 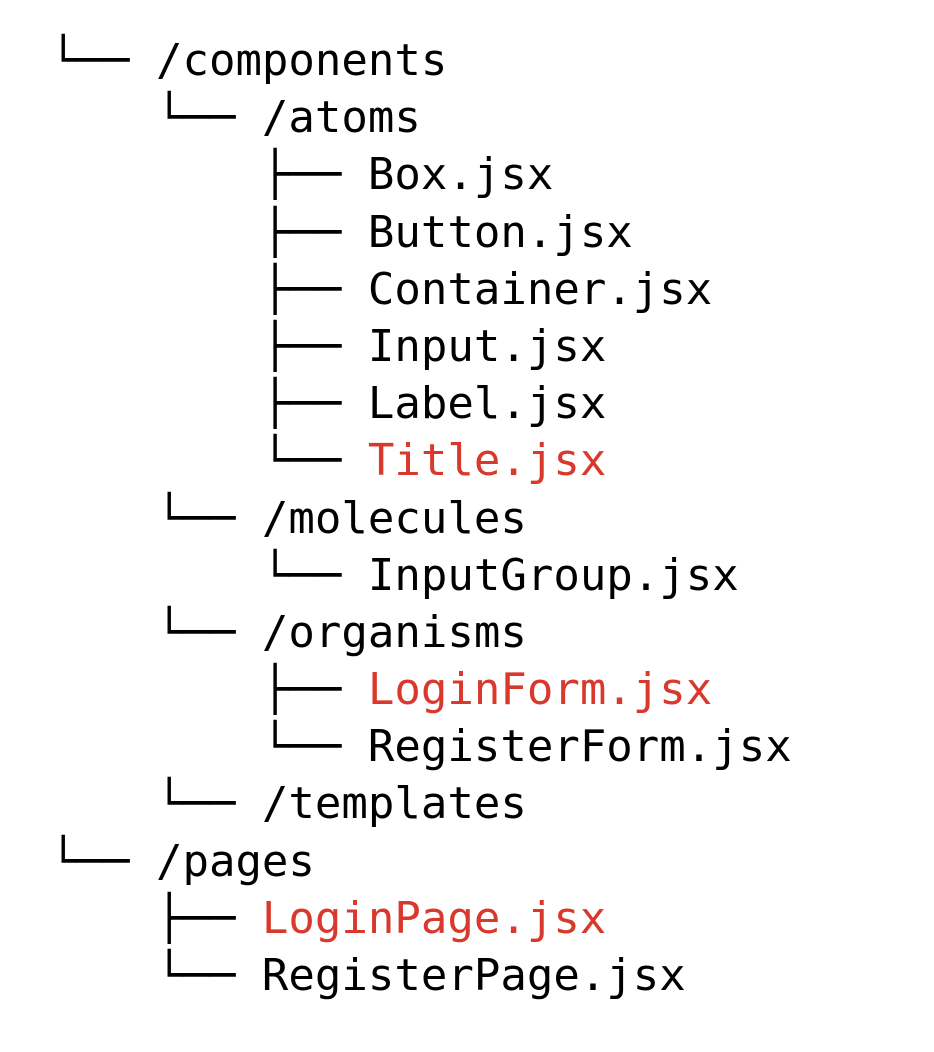 What do you see at coordinates (487, 461) in the screenshot?
I see `tree-node-name: Title.jsx` at bounding box center [487, 461].